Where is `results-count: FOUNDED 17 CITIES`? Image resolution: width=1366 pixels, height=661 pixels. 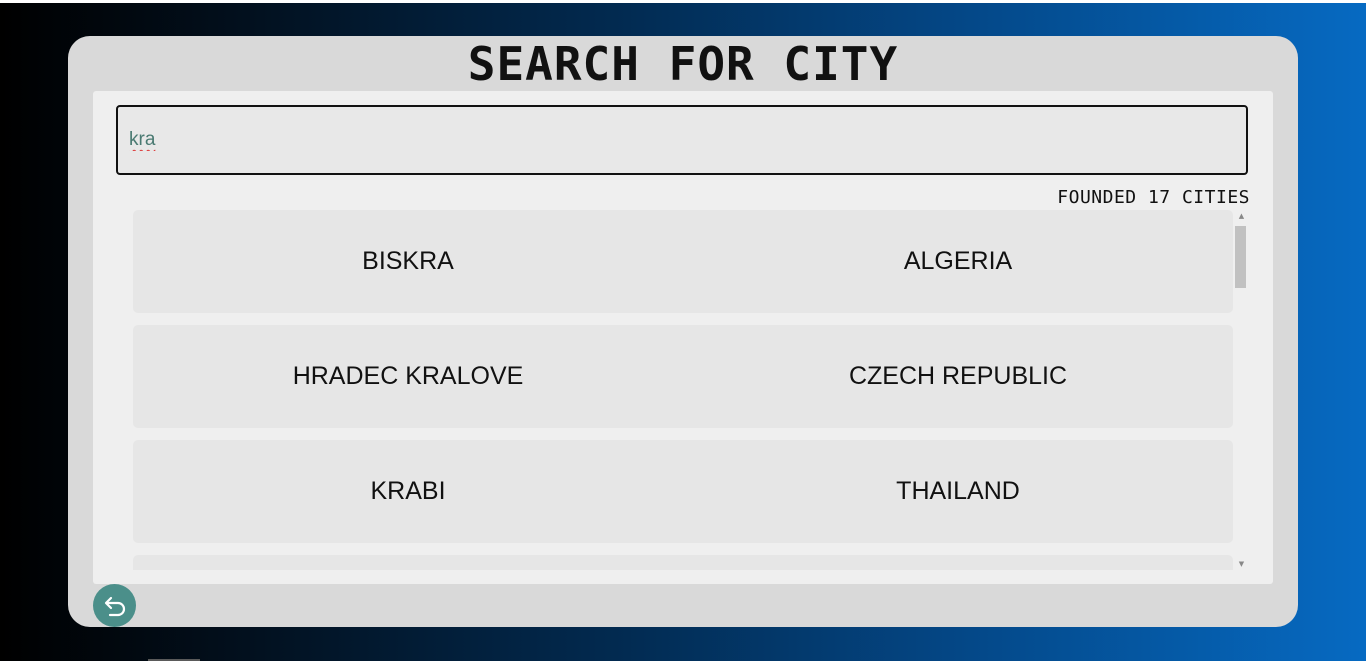 results-count: FOUNDED 17 CITIES is located at coordinates (1153, 197).